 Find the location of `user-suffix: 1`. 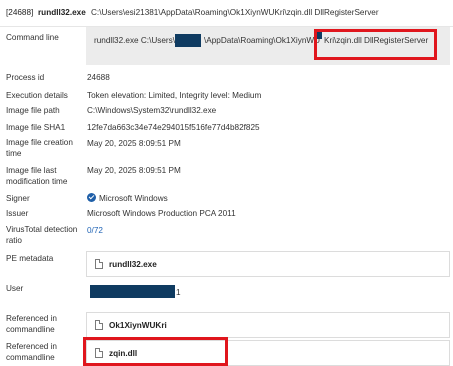

user-suffix: 1 is located at coordinates (178, 292).